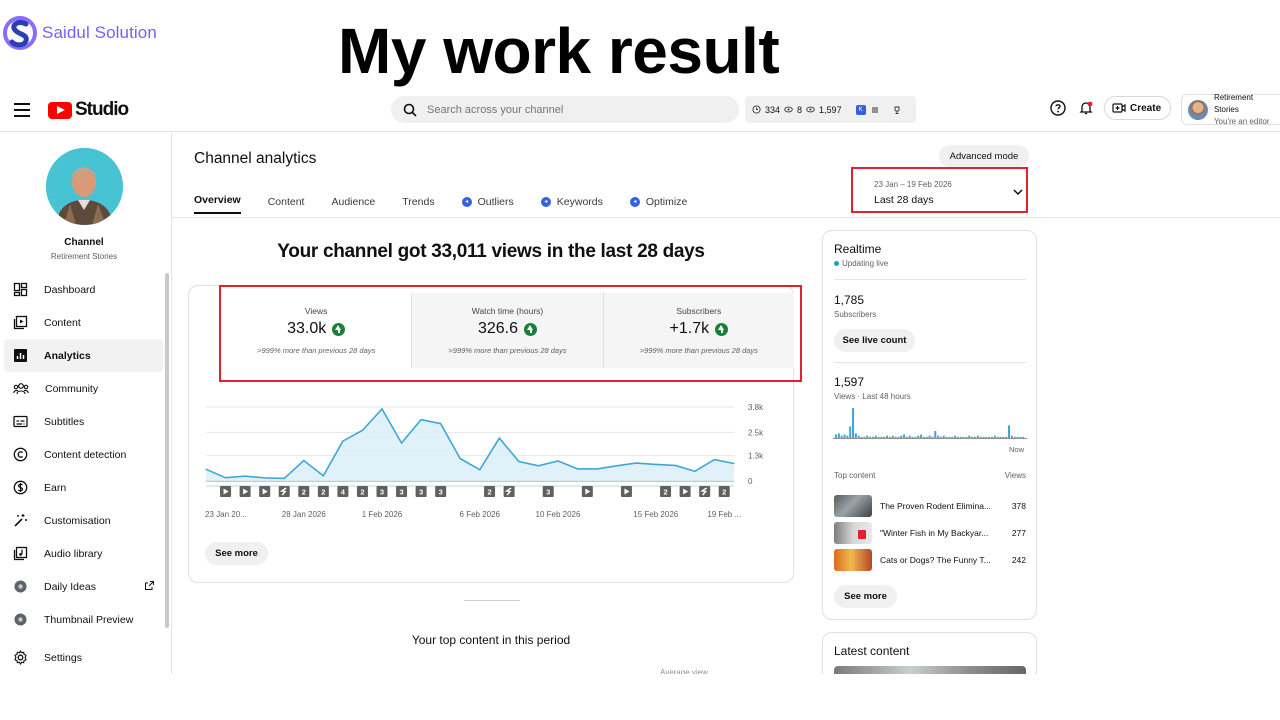  Describe the element at coordinates (83, 388) in the screenshot. I see `sidebar-item-community: Community` at that location.